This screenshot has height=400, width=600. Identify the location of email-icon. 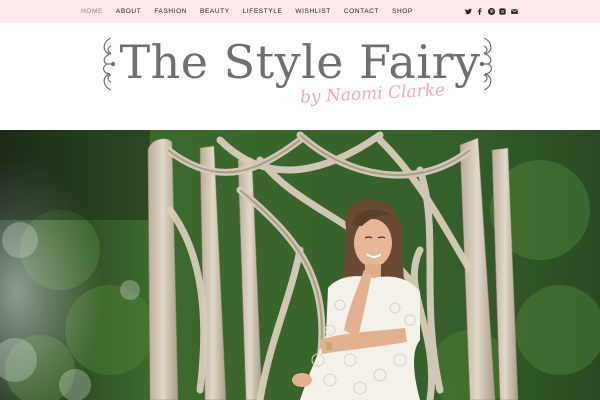
(514, 12).